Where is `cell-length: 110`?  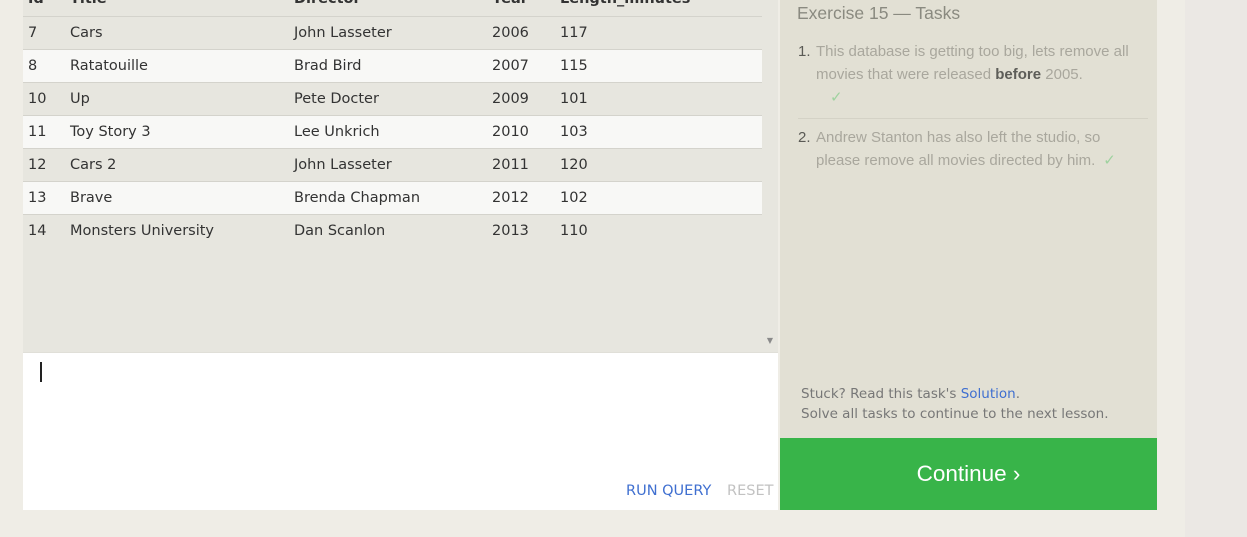
cell-length: 110 is located at coordinates (574, 230).